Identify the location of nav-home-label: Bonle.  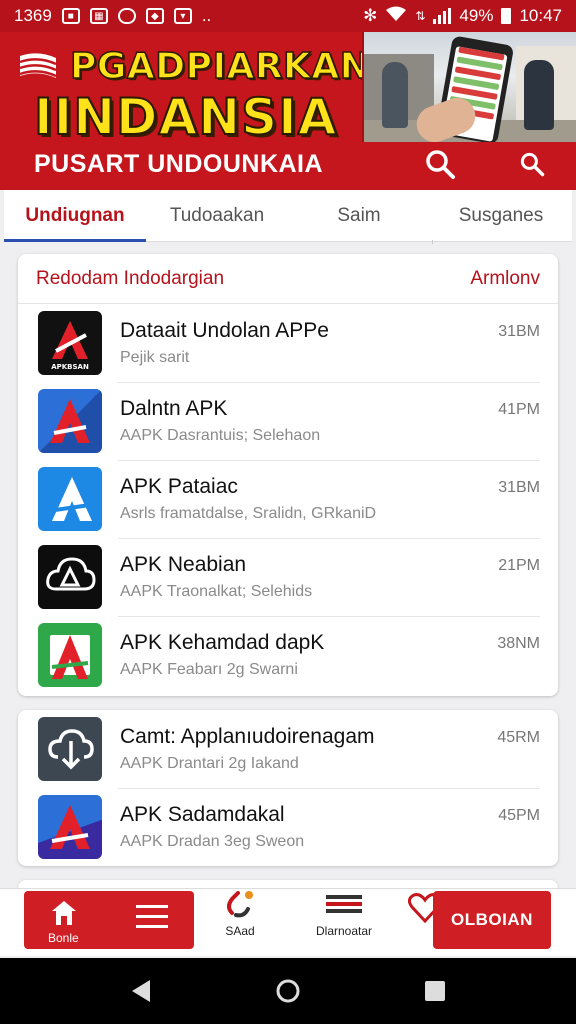
(63, 938).